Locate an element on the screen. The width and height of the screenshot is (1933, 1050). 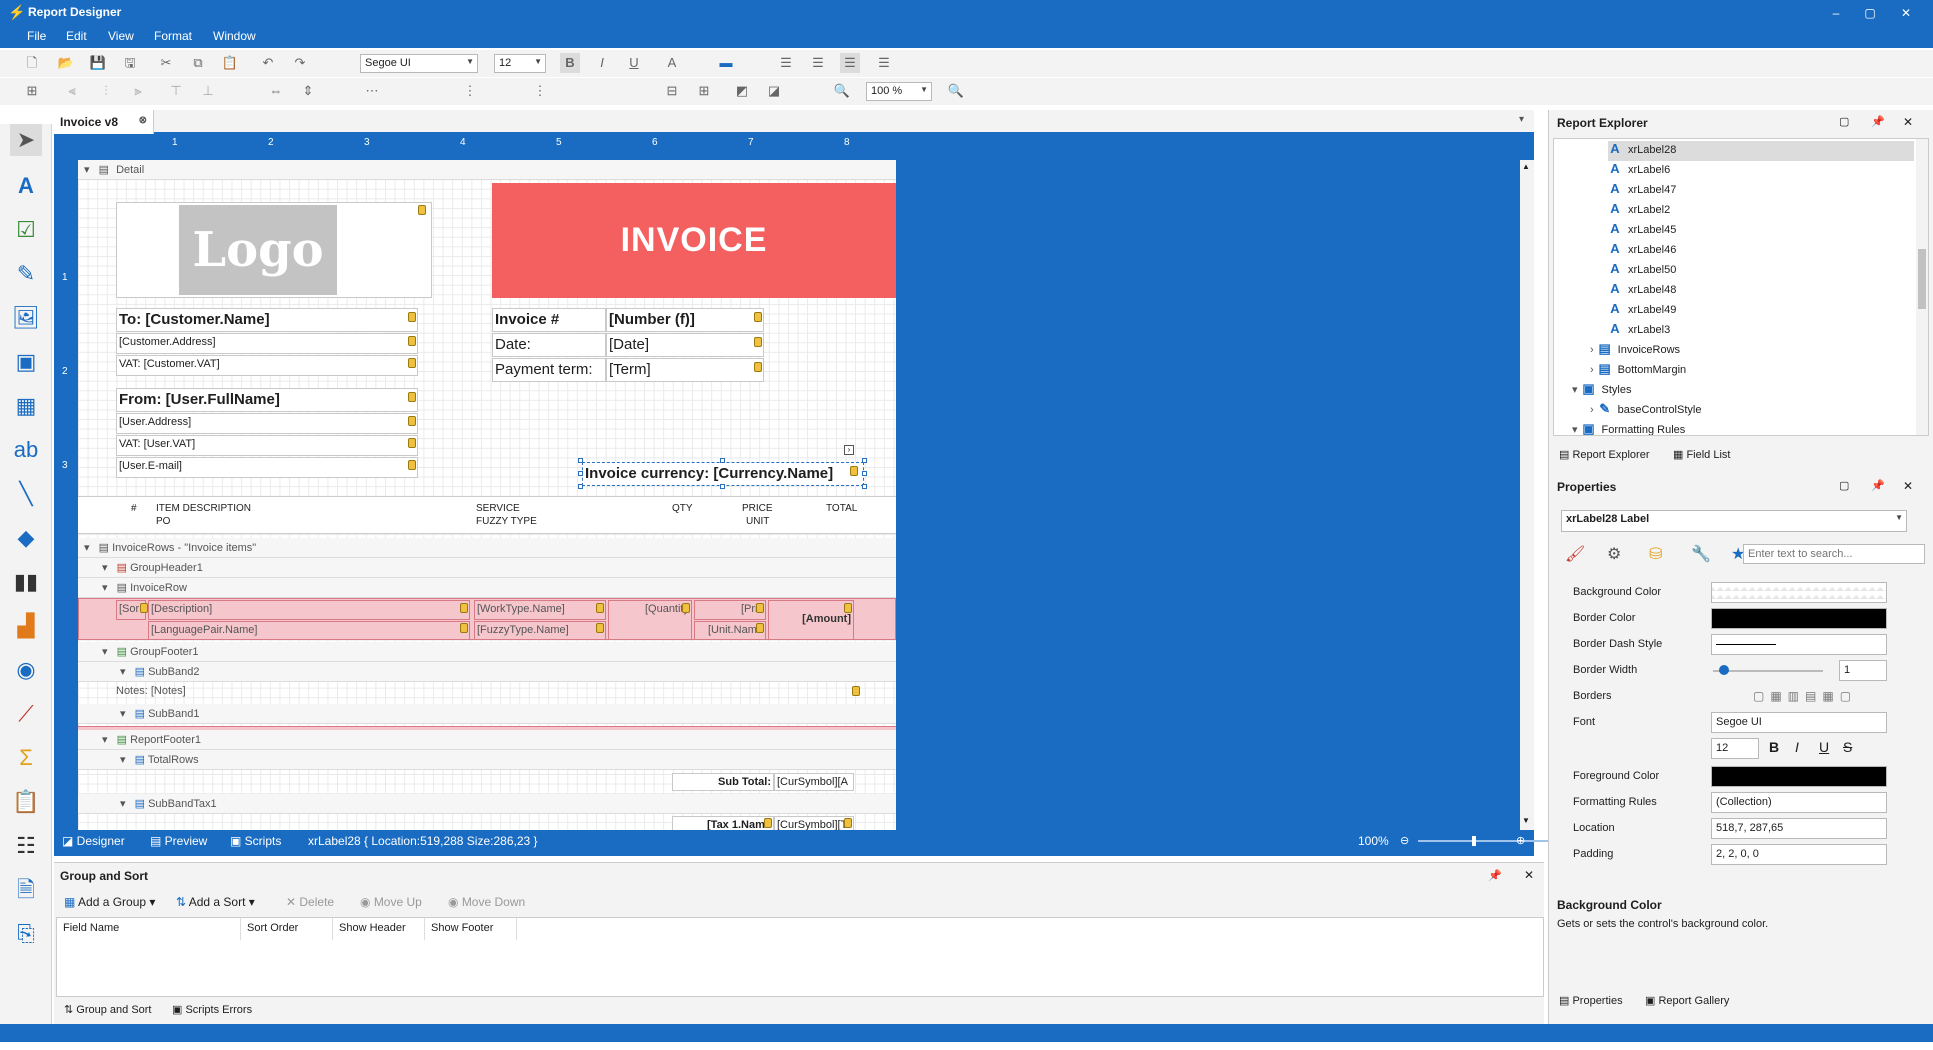
sparkline-tool-icon: ⟋ is located at coordinates (26, 714).